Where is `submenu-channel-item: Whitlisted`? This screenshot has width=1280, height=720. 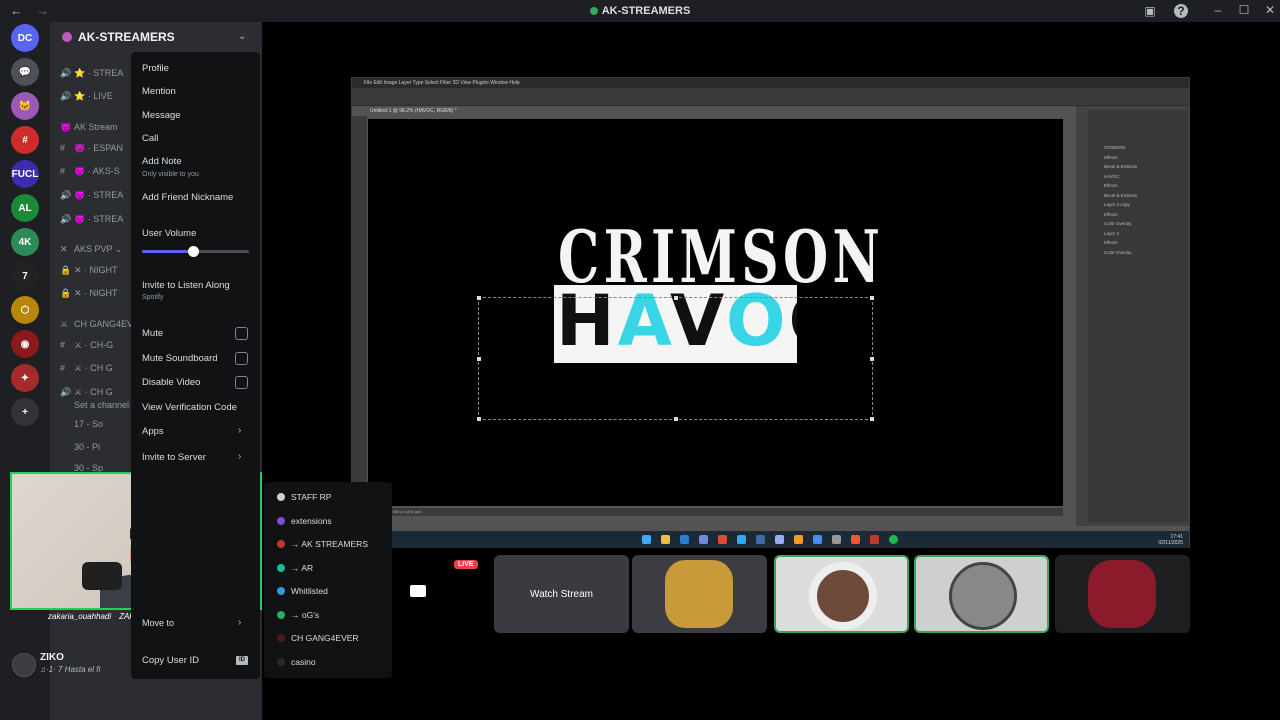 submenu-channel-item: Whitlisted is located at coordinates (302, 591).